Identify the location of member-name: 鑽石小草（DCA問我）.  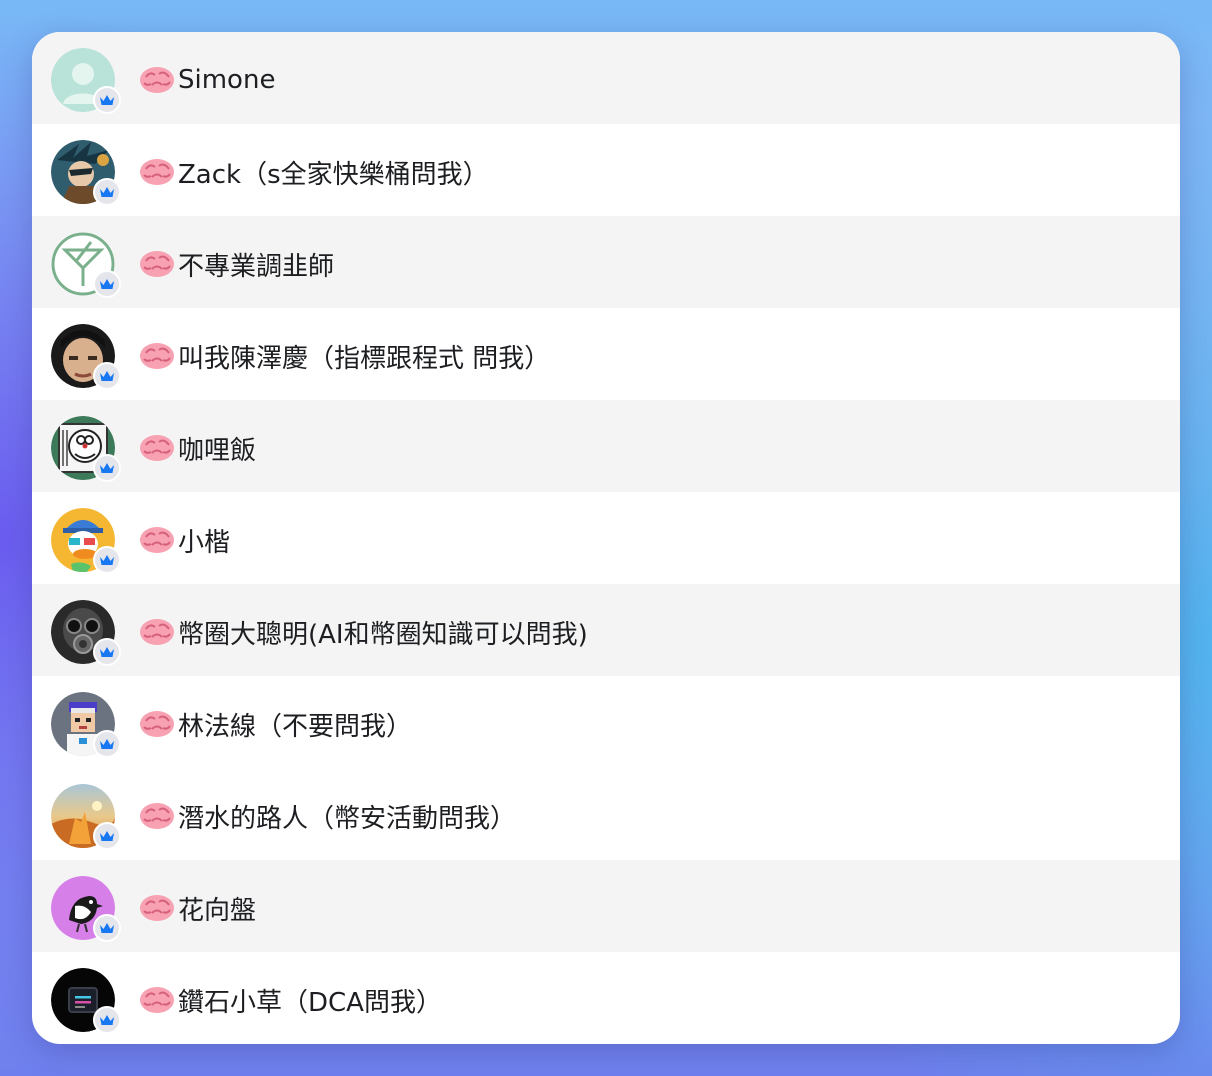
(290, 1000).